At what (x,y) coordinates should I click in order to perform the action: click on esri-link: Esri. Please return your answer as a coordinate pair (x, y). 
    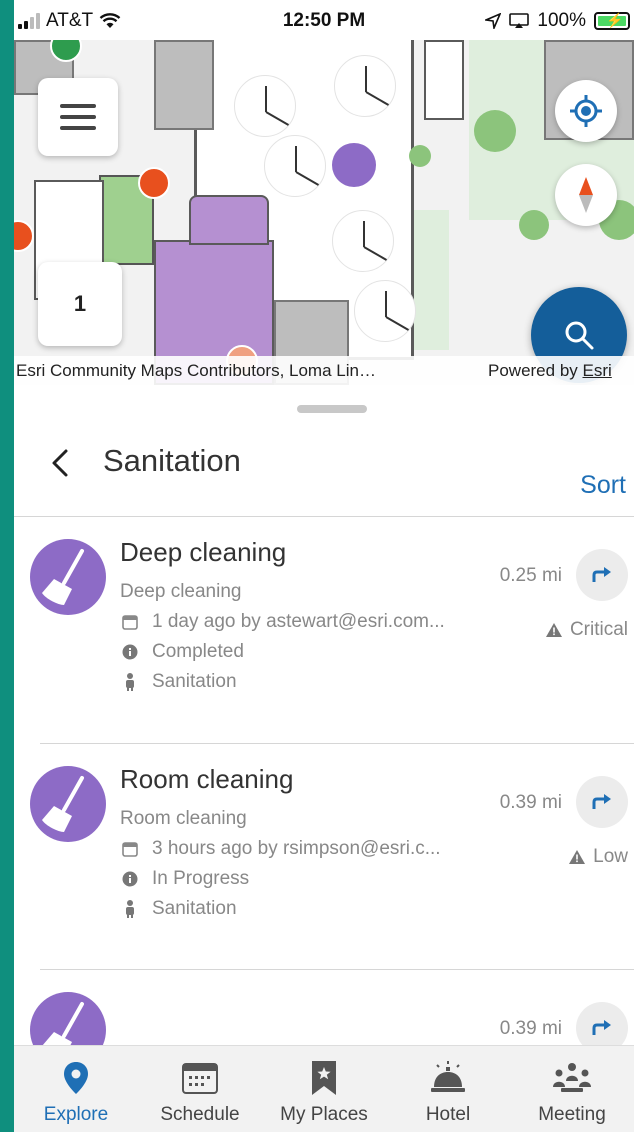
    Looking at the image, I should click on (597, 370).